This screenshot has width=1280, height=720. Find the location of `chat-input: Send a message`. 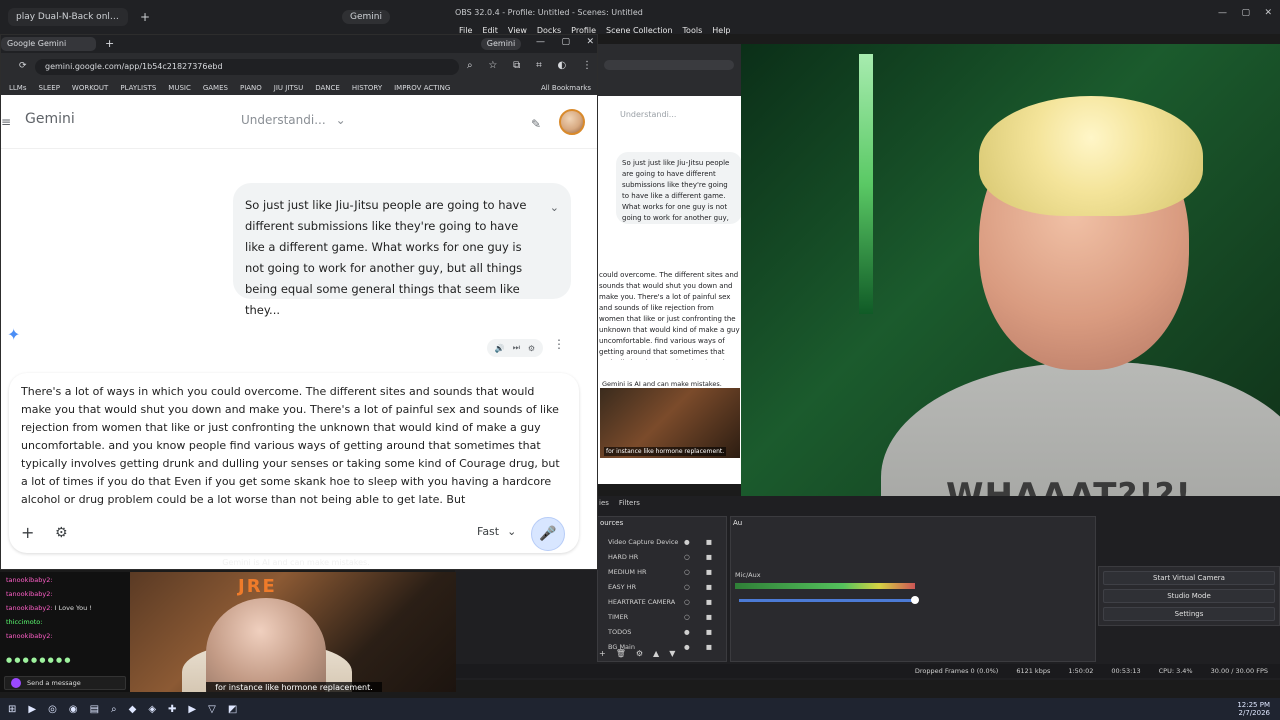

chat-input: Send a message is located at coordinates (65, 683).